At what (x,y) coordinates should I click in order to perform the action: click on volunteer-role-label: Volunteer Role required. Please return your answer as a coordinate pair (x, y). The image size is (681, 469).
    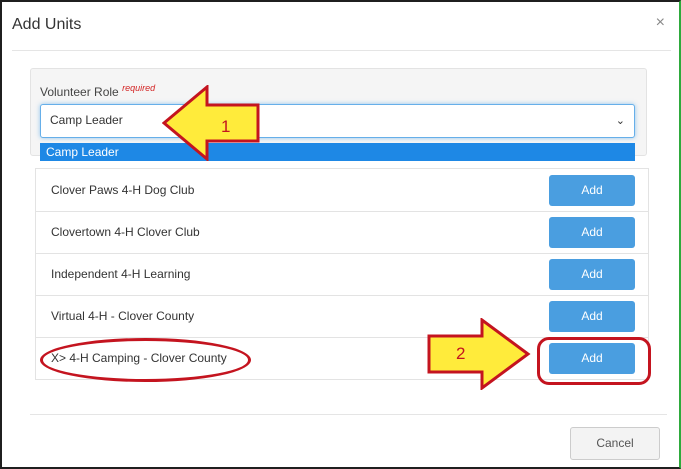
    Looking at the image, I should click on (97, 91).